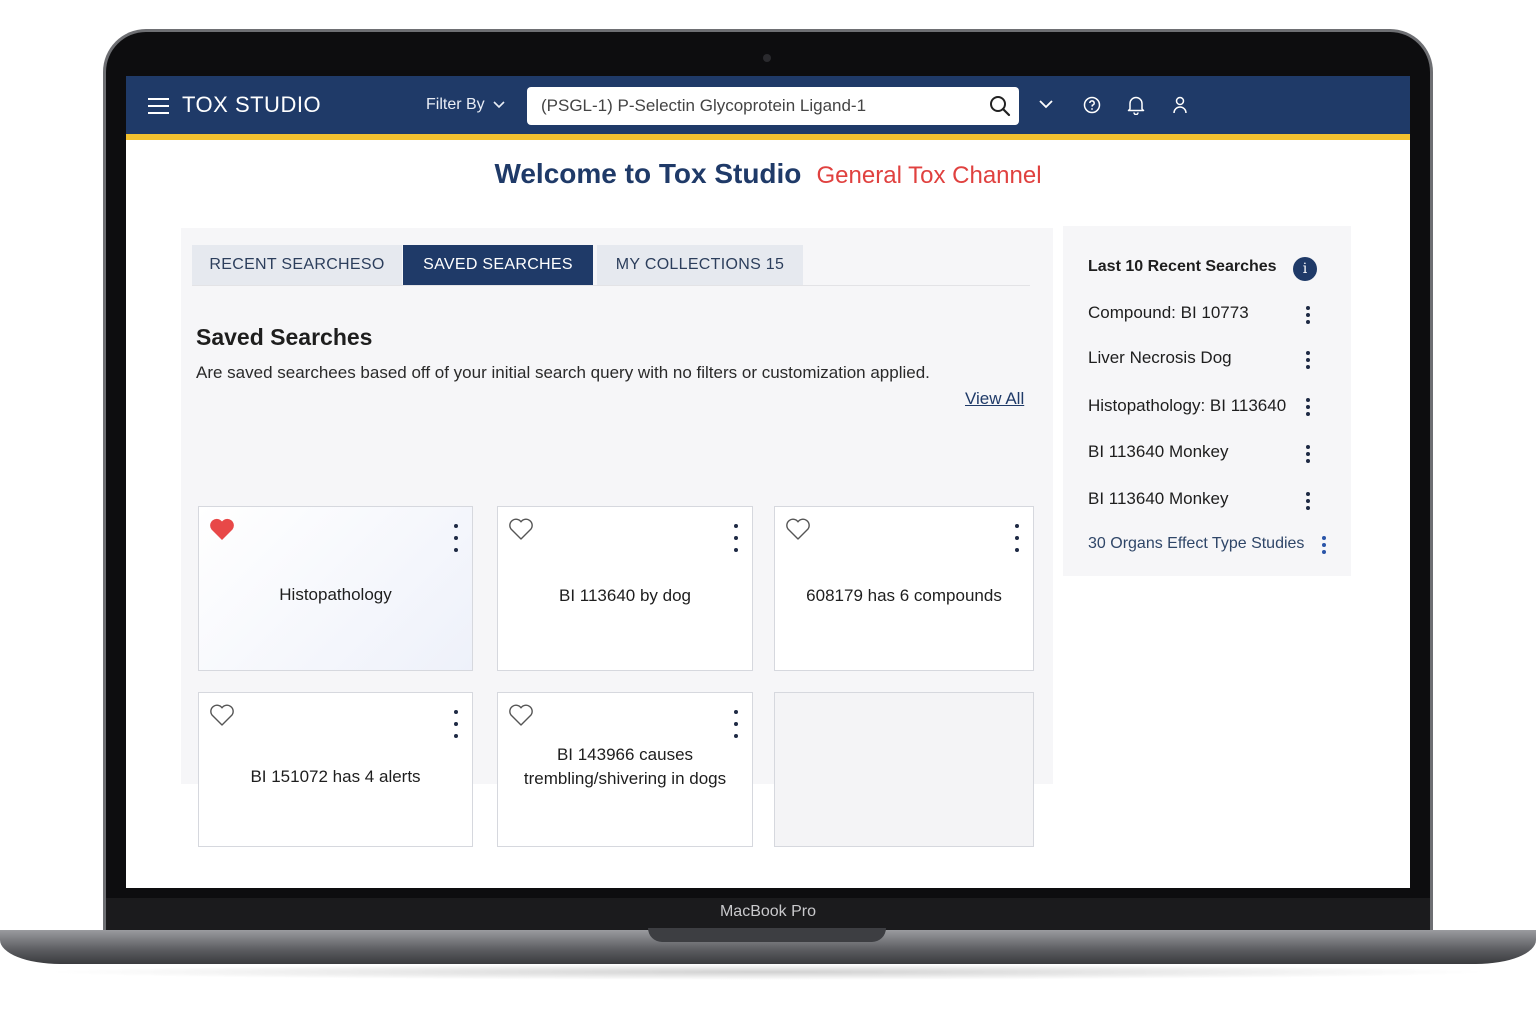  Describe the element at coordinates (335, 594) in the screenshot. I see `card-label: Histopathology` at that location.